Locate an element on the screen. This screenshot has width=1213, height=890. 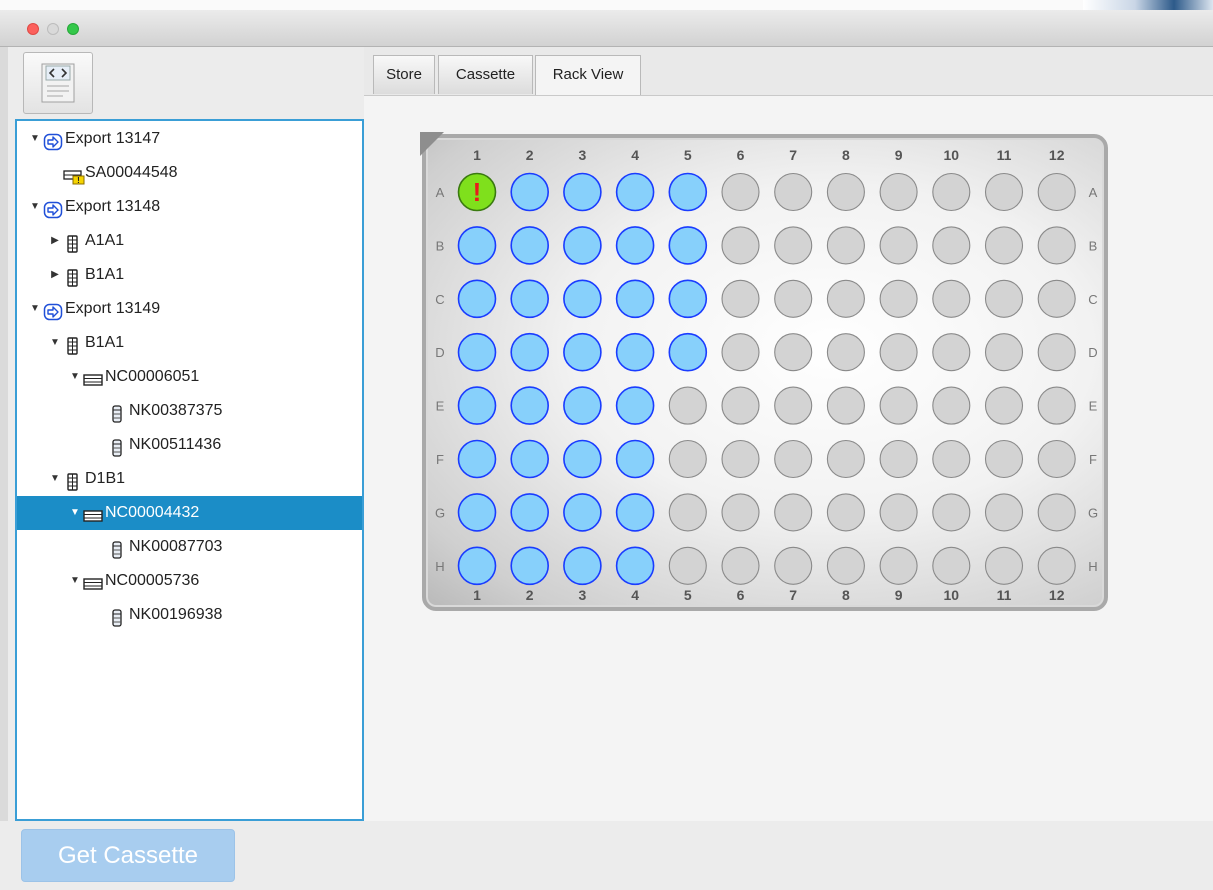
column-label-bottom: 3 is located at coordinates (583, 595).